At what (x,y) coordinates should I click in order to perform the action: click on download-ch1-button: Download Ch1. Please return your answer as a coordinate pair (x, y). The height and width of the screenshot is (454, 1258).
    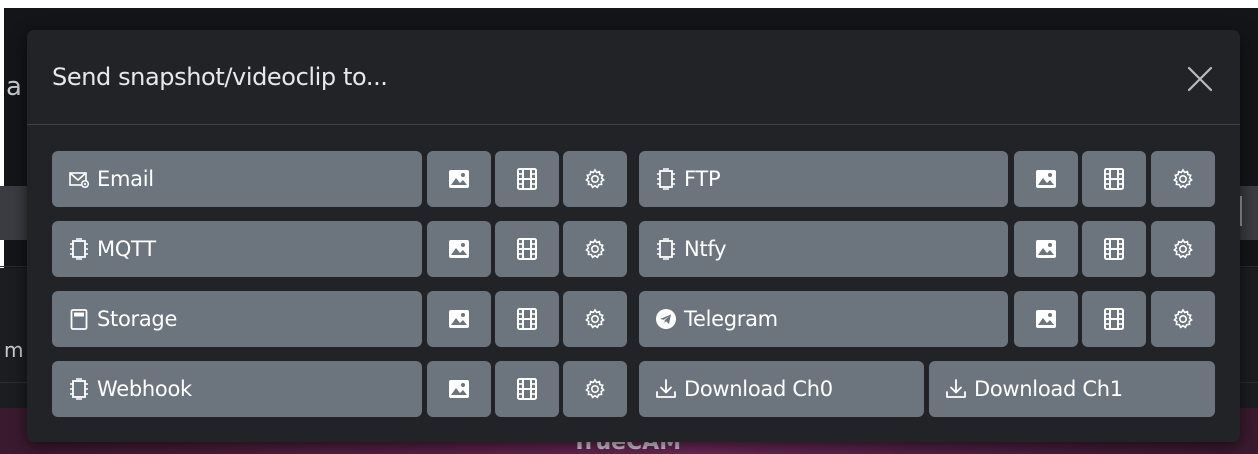
    Looking at the image, I should click on (1072, 389).